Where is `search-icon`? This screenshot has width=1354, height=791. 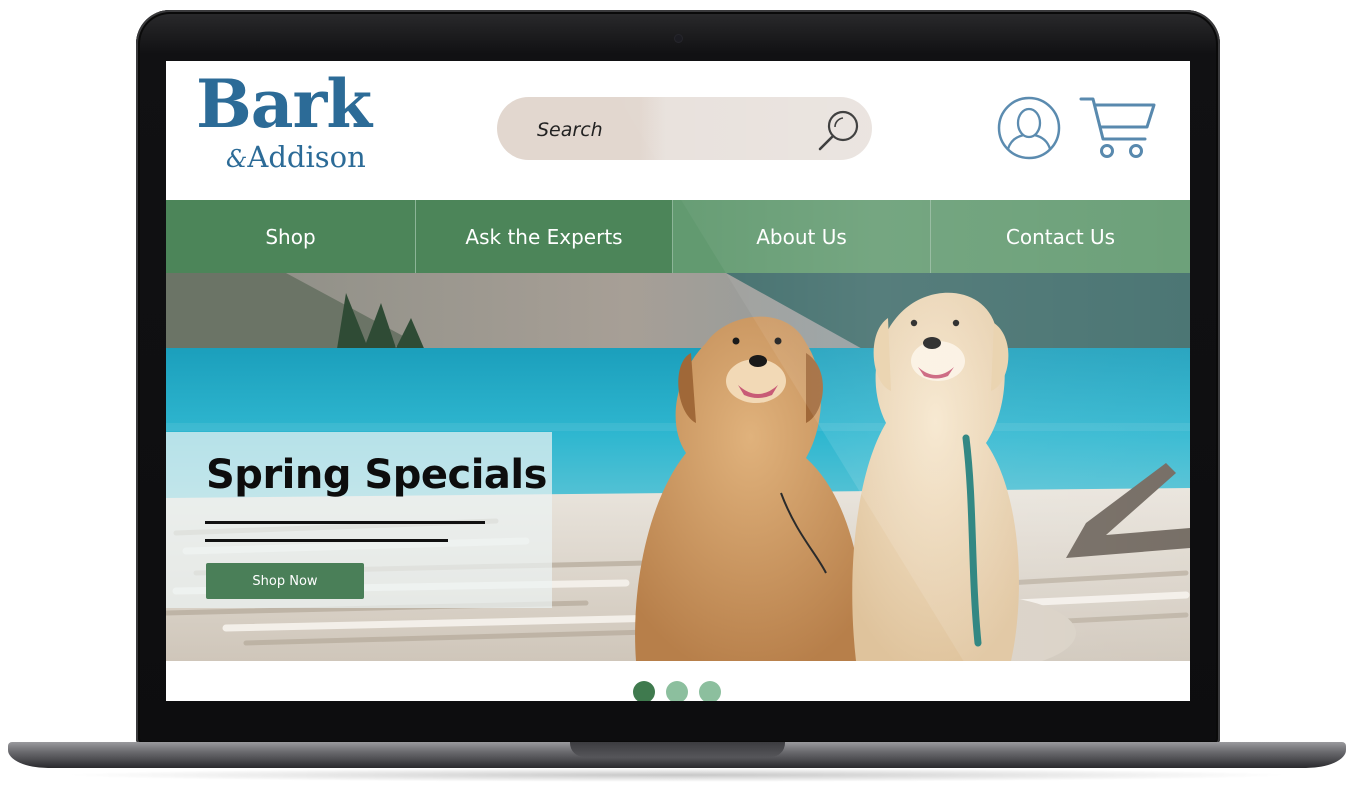 search-icon is located at coordinates (839, 130).